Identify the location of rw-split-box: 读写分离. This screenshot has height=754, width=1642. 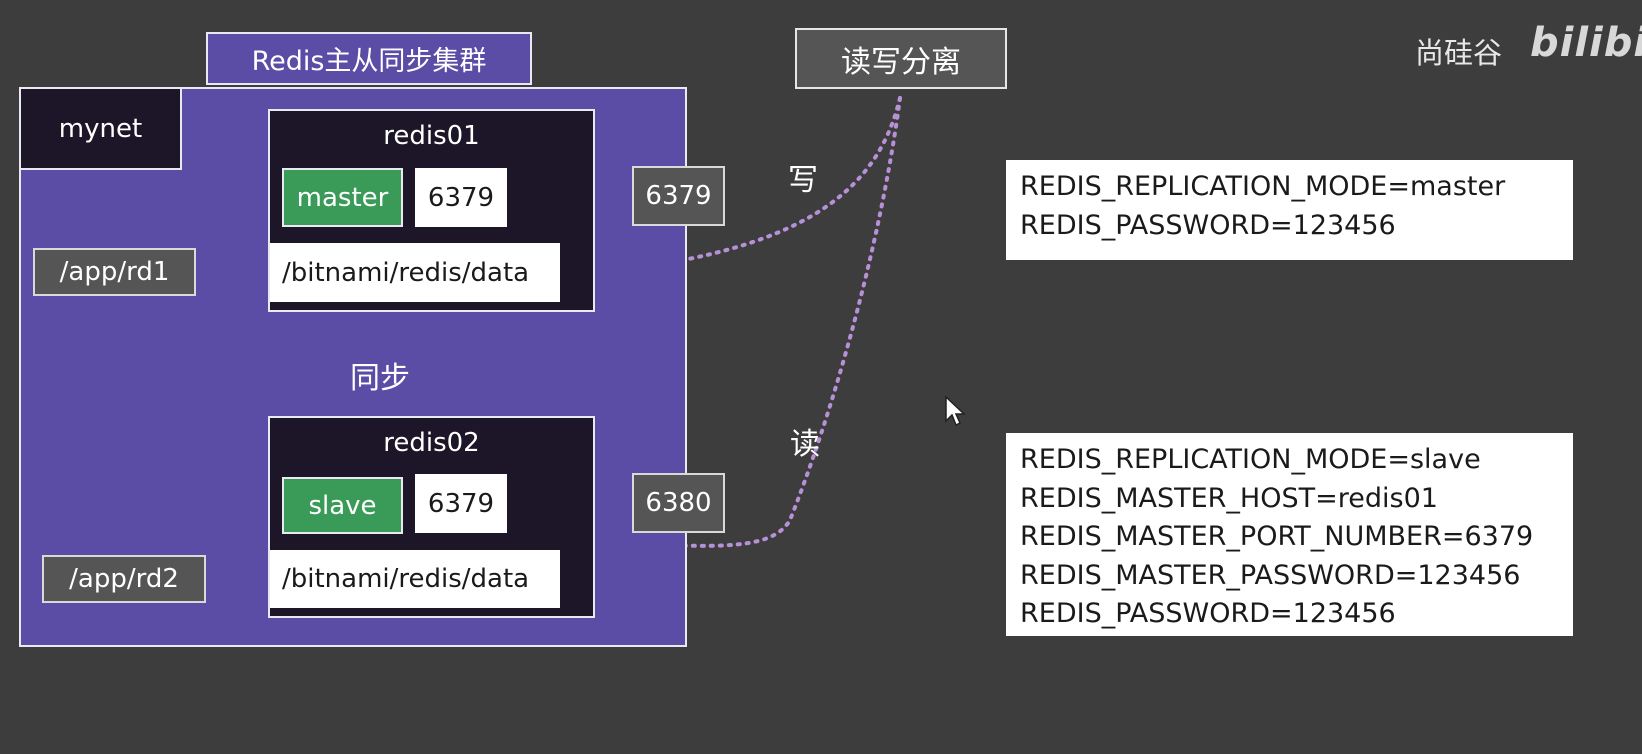
(901, 58).